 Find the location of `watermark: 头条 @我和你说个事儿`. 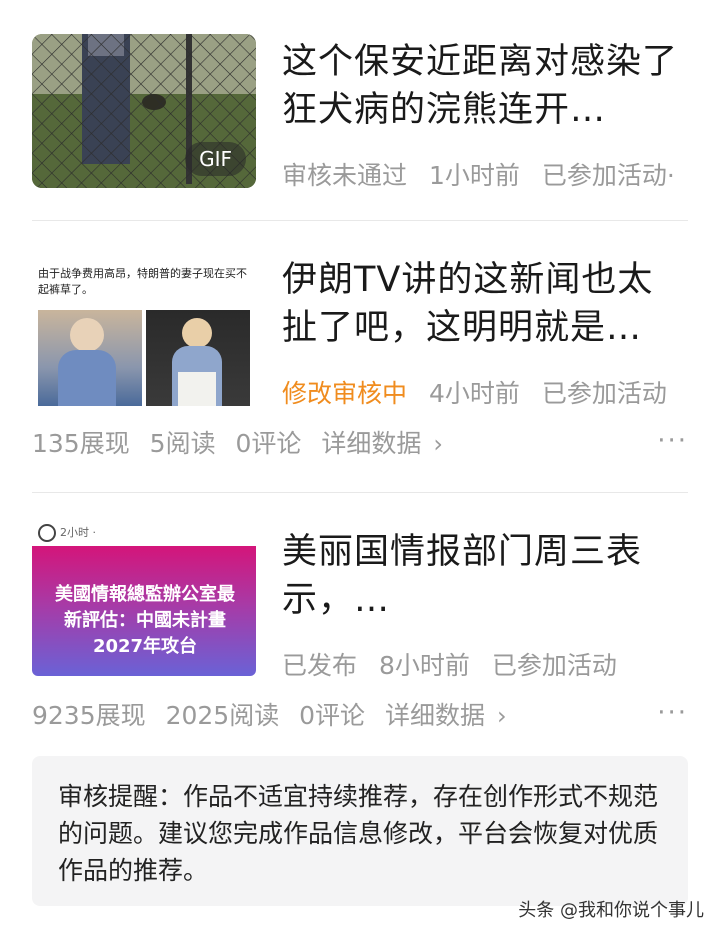

watermark: 头条 @我和你说个事儿 is located at coordinates (611, 910).